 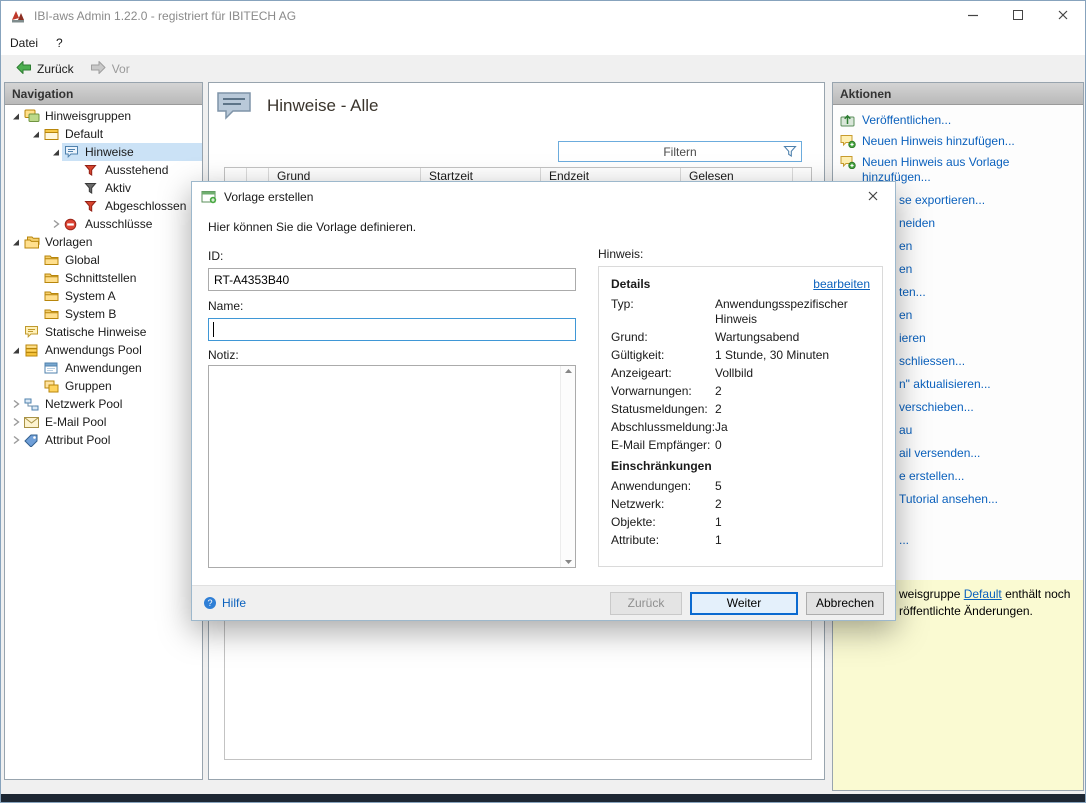 I want to click on tree-item-e-mail-pool: E-Mail Pool, so click(x=103, y=422).